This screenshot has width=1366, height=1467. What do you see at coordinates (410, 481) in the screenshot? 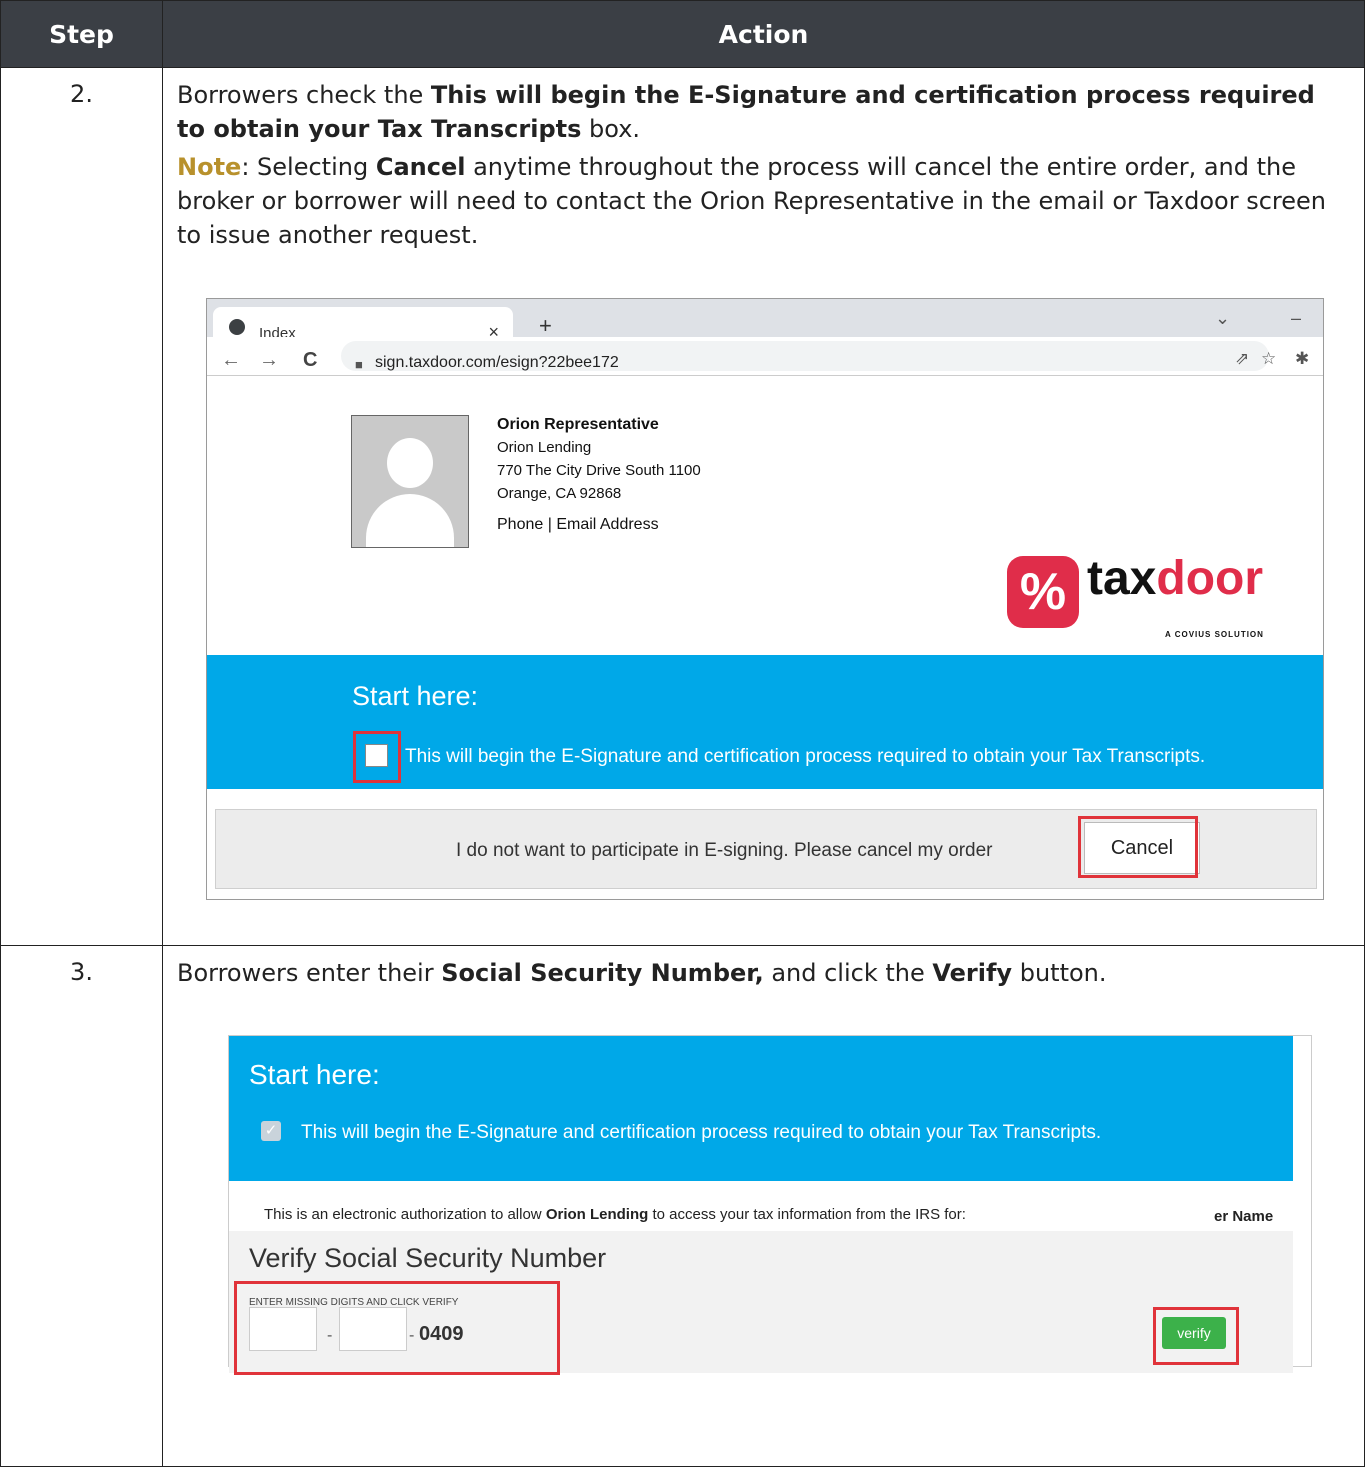
I see `avatar` at bounding box center [410, 481].